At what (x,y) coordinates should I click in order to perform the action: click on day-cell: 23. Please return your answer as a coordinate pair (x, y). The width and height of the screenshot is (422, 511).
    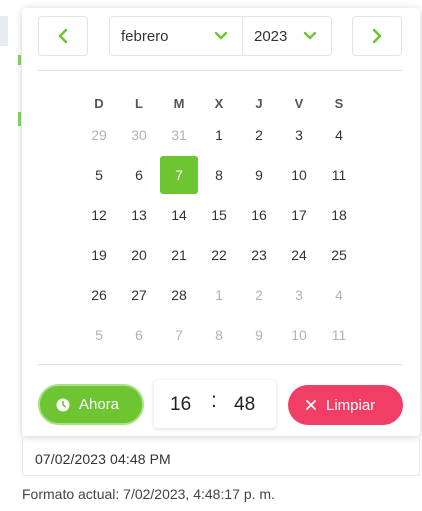
    Looking at the image, I should click on (259, 255).